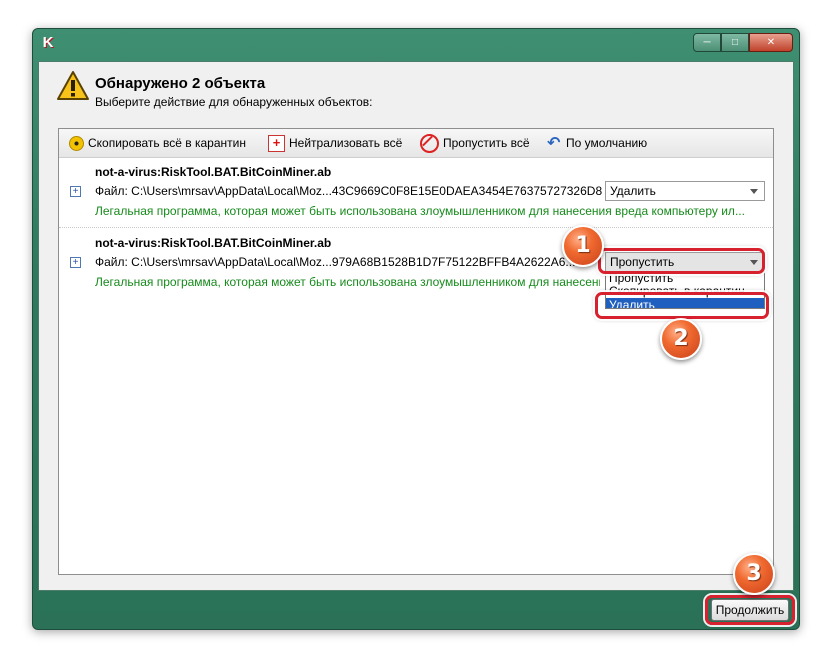 This screenshot has height=662, width=829. I want to click on action-select-value: Удалить, so click(633, 191).